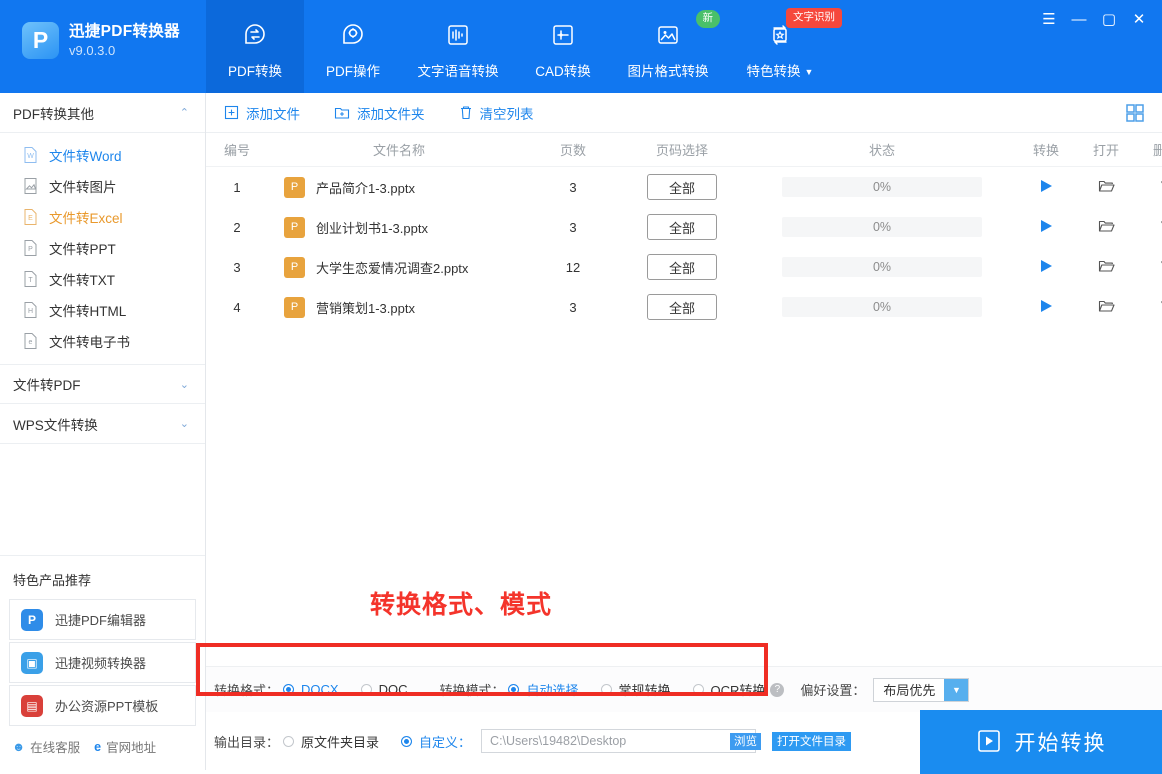  Describe the element at coordinates (102, 662) in the screenshot. I see `promo-video-converter: ▣ 迅捷视频转换器` at that location.